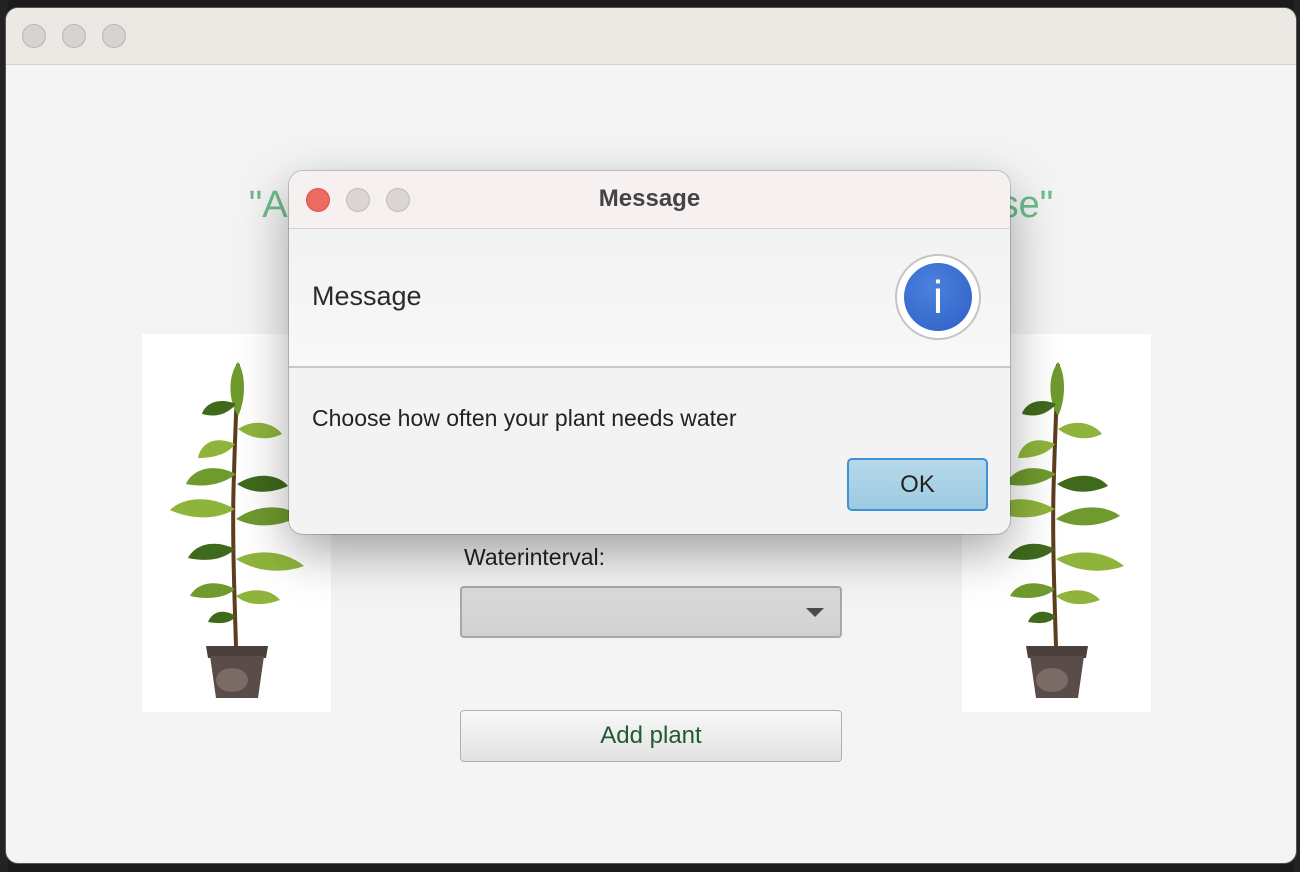  Describe the element at coordinates (651, 736) in the screenshot. I see `add-plant-button: Add plant` at that location.